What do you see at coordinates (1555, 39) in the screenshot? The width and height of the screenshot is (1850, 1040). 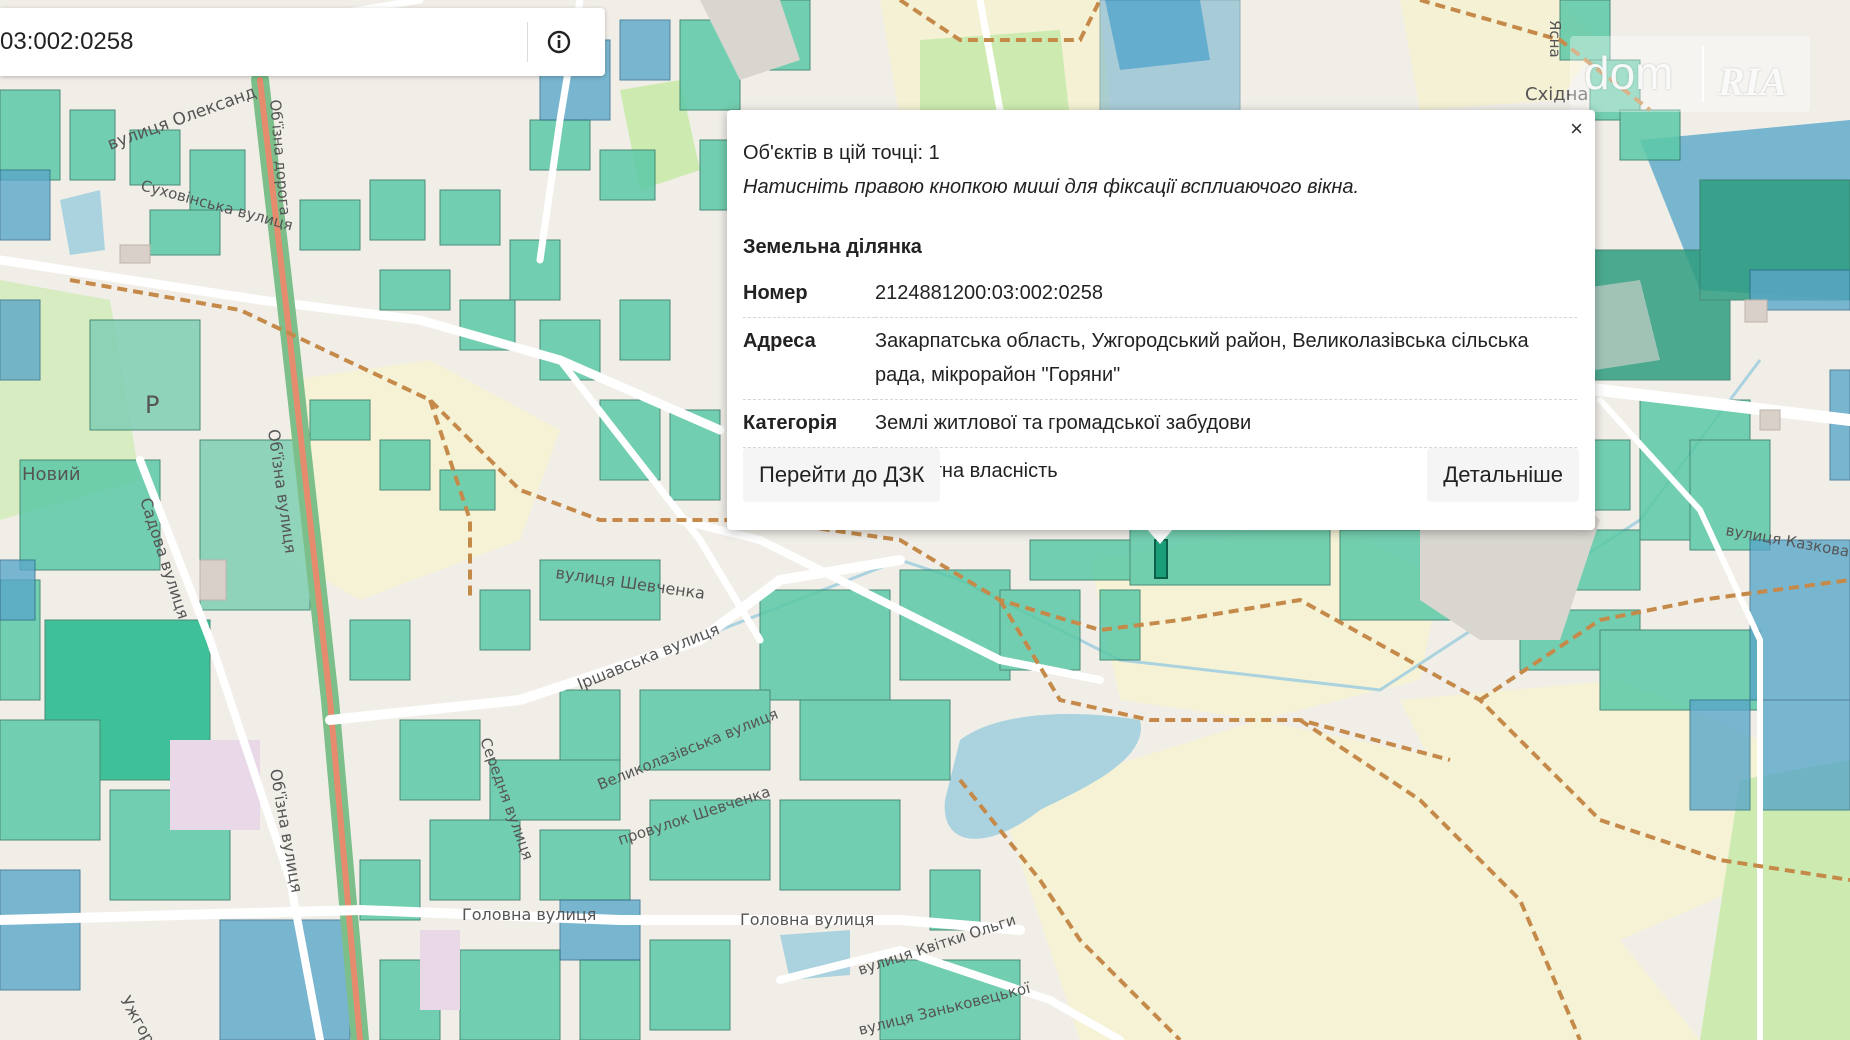 I see `label-yasna: Ясна` at bounding box center [1555, 39].